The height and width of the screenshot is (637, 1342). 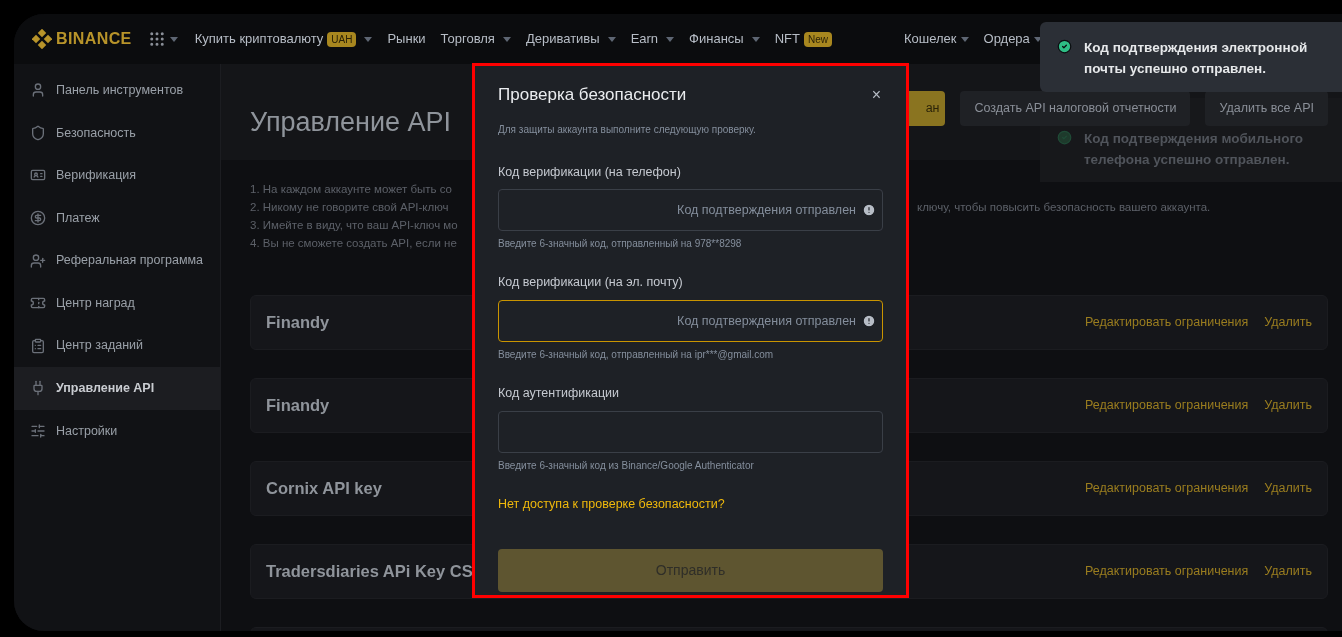 What do you see at coordinates (592, 95) in the screenshot?
I see `dialog-title: Проверка безопасности` at bounding box center [592, 95].